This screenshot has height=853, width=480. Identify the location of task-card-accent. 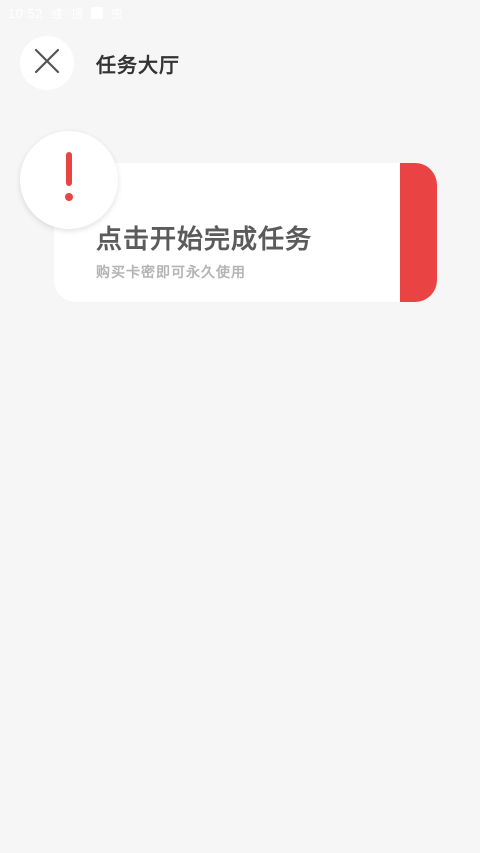
(418, 232).